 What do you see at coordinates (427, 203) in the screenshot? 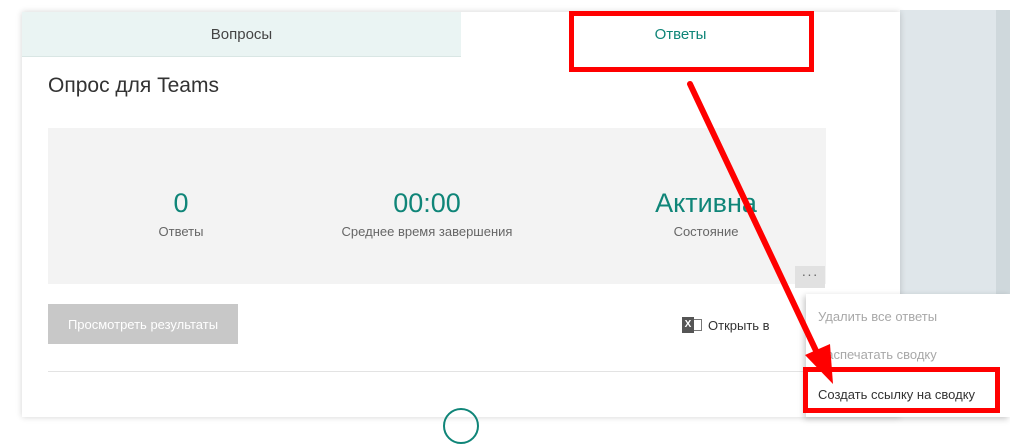
I see `average-time-value: 00:00` at bounding box center [427, 203].